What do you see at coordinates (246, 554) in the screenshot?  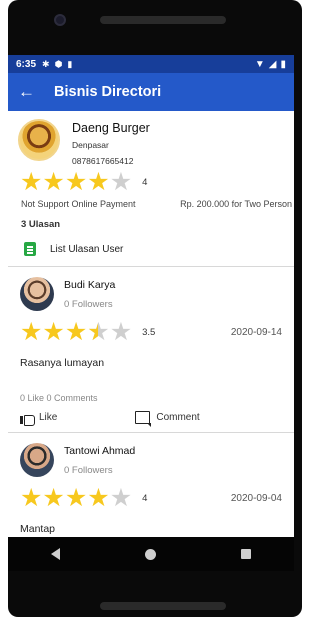 I see `nav-recents-icon` at bounding box center [246, 554].